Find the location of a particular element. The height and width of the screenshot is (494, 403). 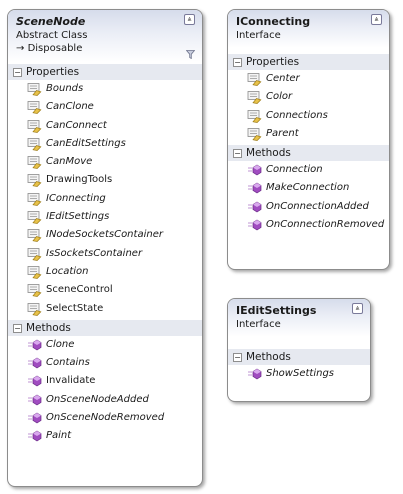

property-item: Color is located at coordinates (308, 97).